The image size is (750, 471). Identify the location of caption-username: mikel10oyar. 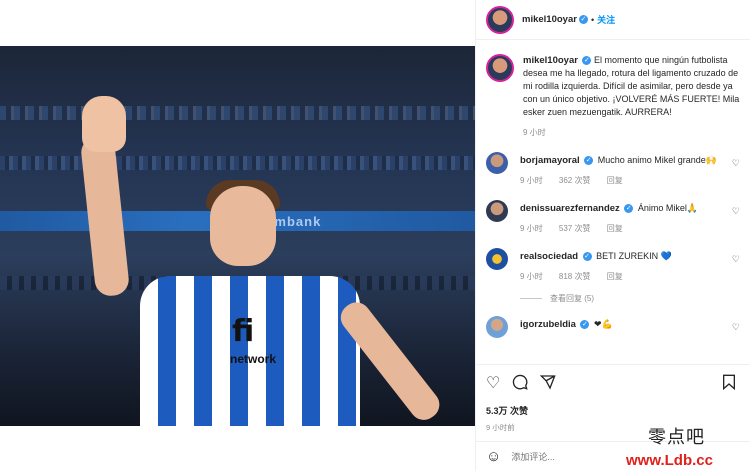
(550, 60).